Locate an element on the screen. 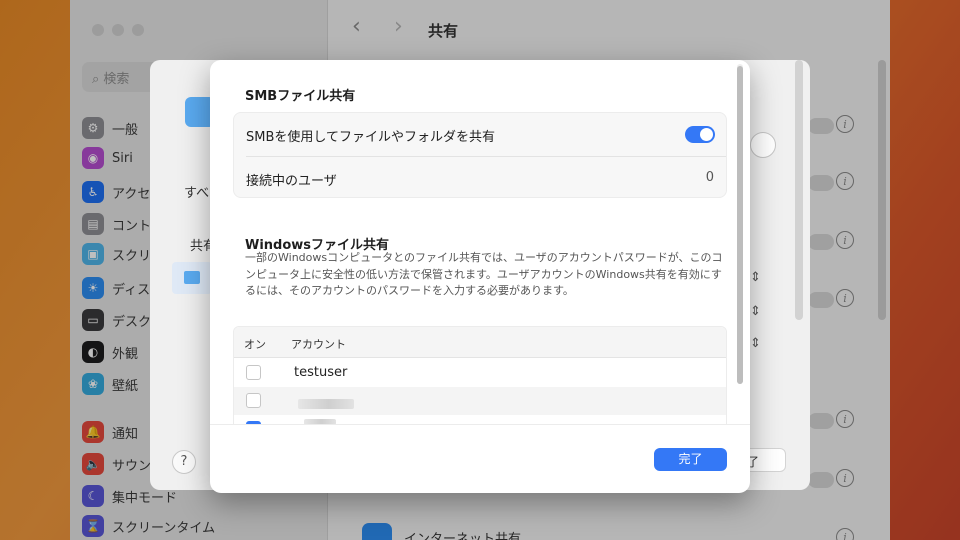 This screenshot has width=960, height=540. connected-users-label: 接続中のユーザ is located at coordinates (291, 181).